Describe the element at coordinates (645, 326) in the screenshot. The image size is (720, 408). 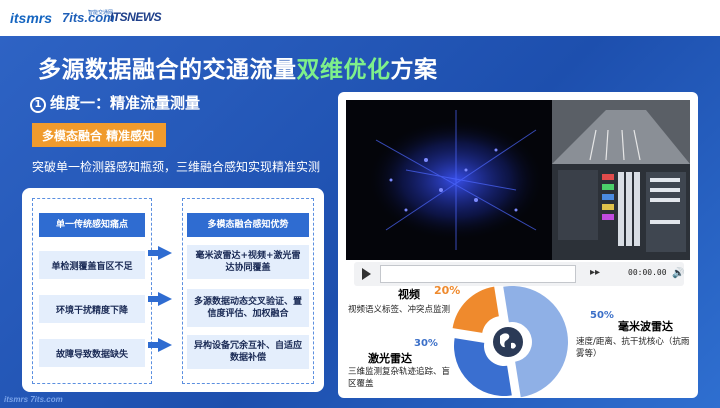
I see `segment-name-radar: 毫米波雷达` at that location.